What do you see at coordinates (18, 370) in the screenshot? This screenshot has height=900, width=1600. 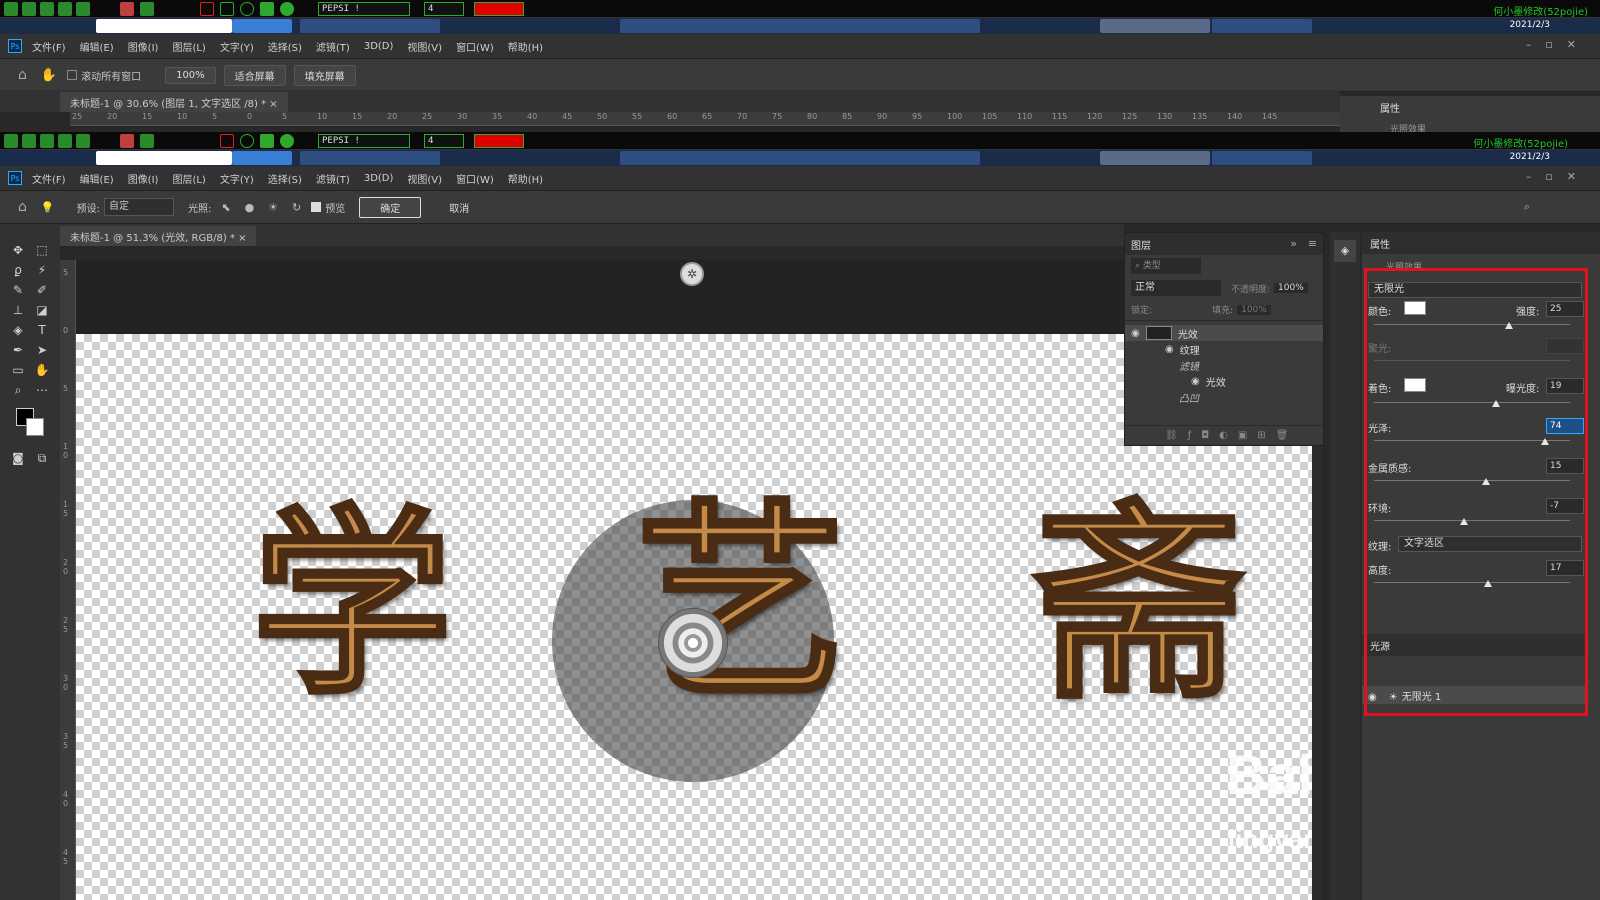 I see `shape-tool-icon: ▭` at bounding box center [18, 370].